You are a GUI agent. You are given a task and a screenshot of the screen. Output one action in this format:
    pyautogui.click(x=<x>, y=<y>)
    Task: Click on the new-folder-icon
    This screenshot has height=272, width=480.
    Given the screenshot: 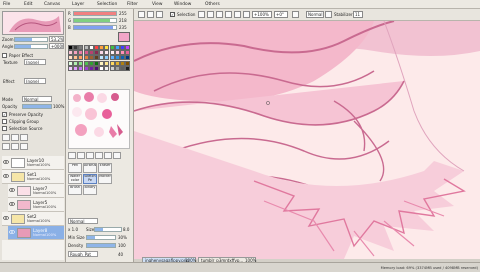 What is the action you would take?
    pyautogui.click(x=24, y=137)
    